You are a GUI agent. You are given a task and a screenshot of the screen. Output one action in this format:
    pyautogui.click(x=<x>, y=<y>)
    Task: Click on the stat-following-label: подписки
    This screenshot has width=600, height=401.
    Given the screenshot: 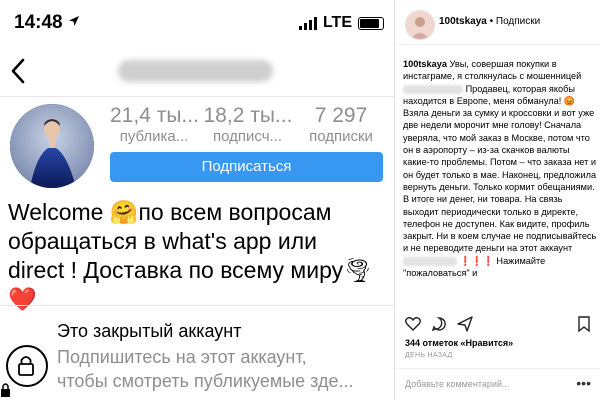 What is the action you would take?
    pyautogui.click(x=341, y=136)
    